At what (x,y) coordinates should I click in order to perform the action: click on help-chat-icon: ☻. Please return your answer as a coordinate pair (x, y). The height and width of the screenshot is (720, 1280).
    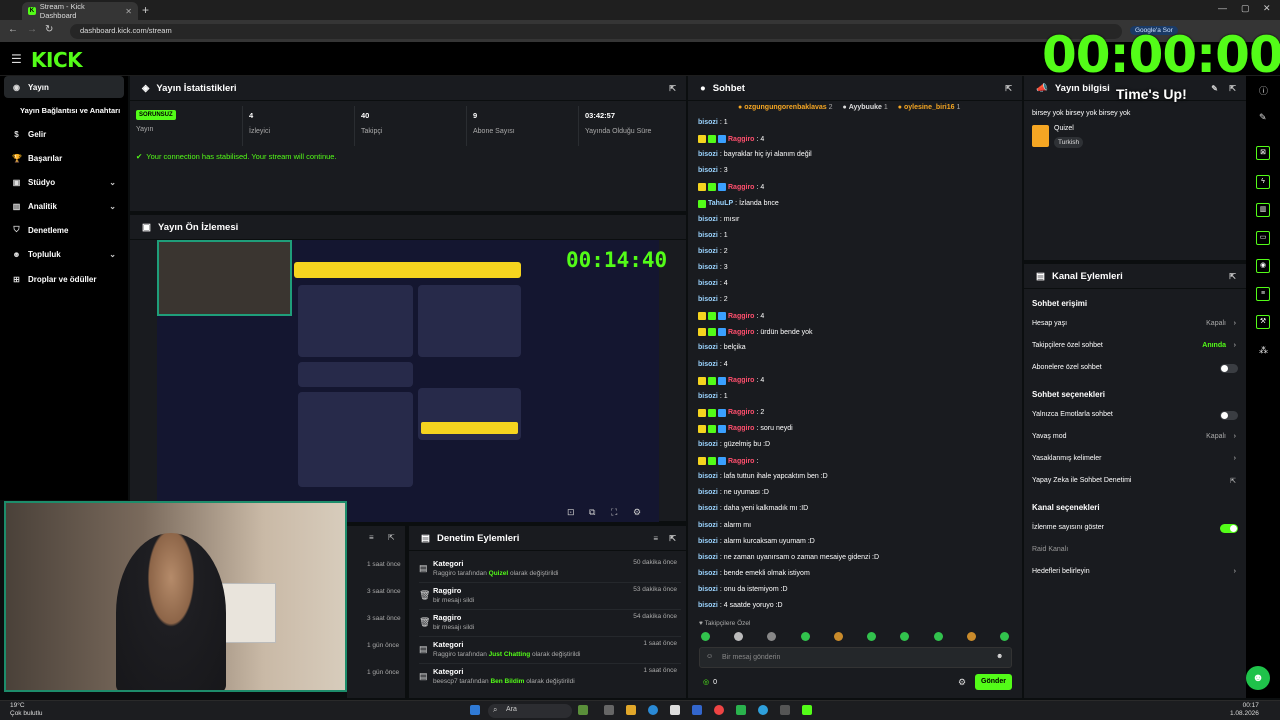
    Looking at the image, I should click on (1258, 678).